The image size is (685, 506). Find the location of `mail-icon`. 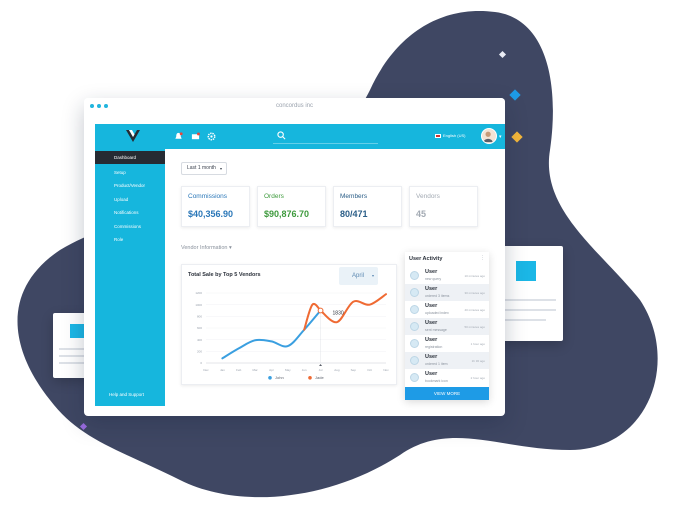

mail-icon is located at coordinates (195, 136).